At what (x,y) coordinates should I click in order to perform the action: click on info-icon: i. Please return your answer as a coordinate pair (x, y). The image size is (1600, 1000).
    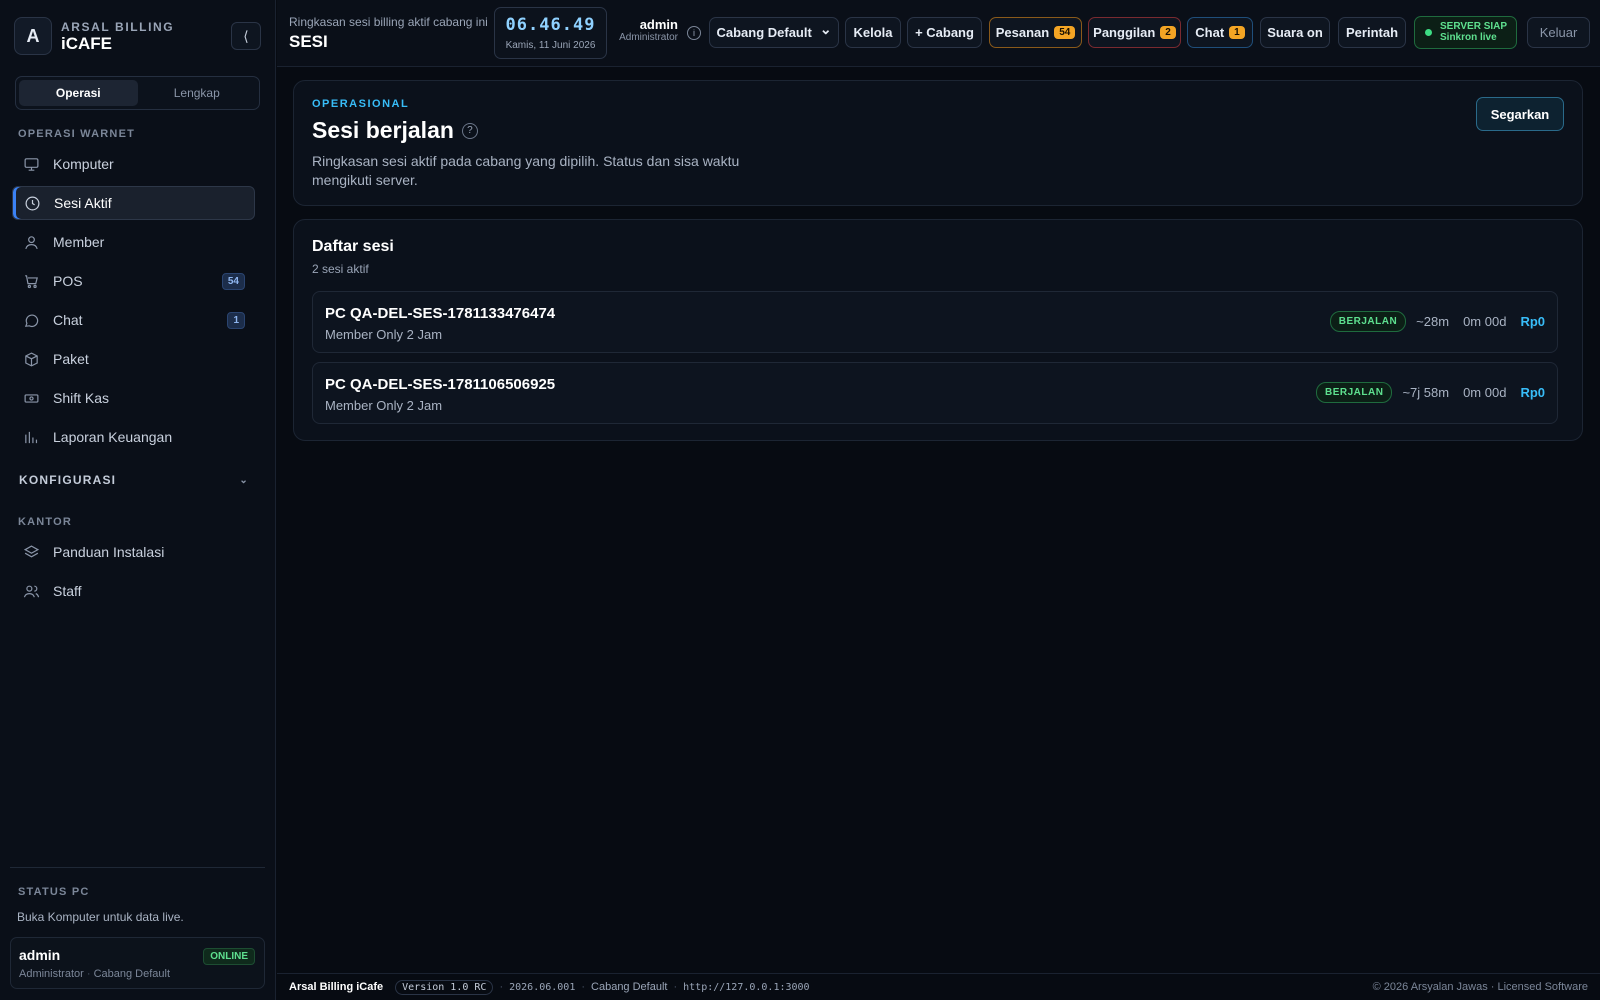
    Looking at the image, I should click on (694, 33).